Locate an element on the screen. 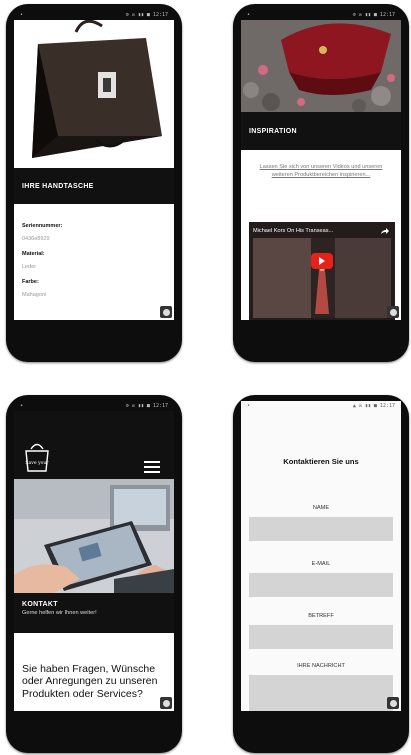 The height and width of the screenshot is (755, 411). message-label: IHRE NACHRICHT is located at coordinates (321, 666).